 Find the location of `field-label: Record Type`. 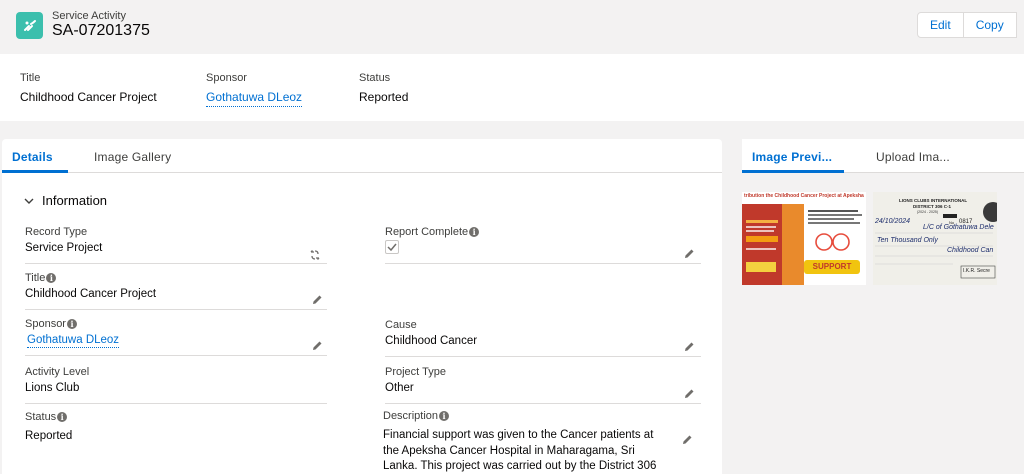

field-label: Record Type is located at coordinates (56, 232).